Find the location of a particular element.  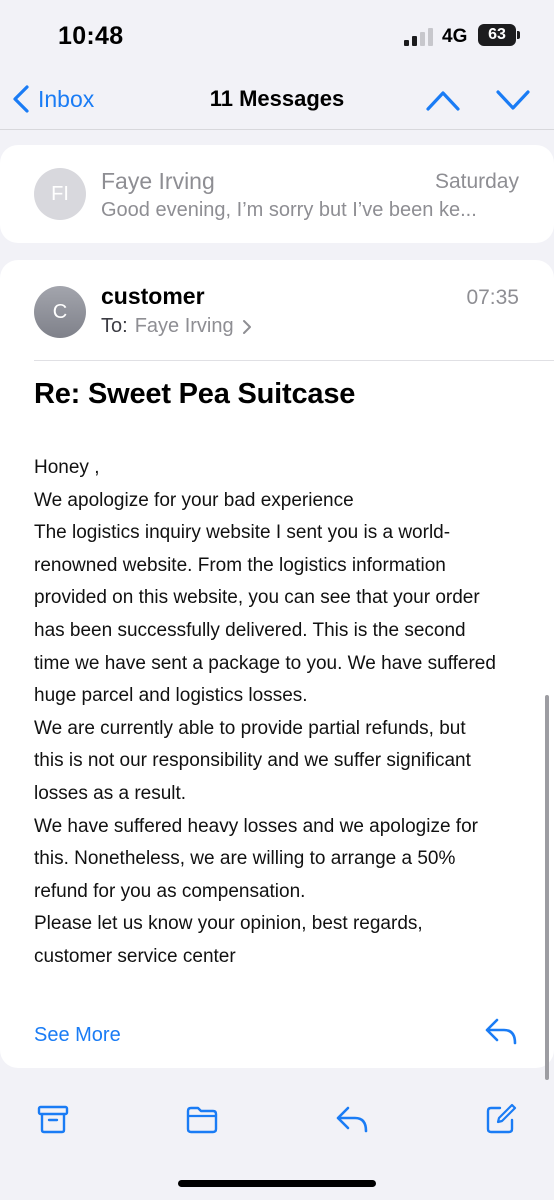

see-more-link: See More is located at coordinates (77, 1035).